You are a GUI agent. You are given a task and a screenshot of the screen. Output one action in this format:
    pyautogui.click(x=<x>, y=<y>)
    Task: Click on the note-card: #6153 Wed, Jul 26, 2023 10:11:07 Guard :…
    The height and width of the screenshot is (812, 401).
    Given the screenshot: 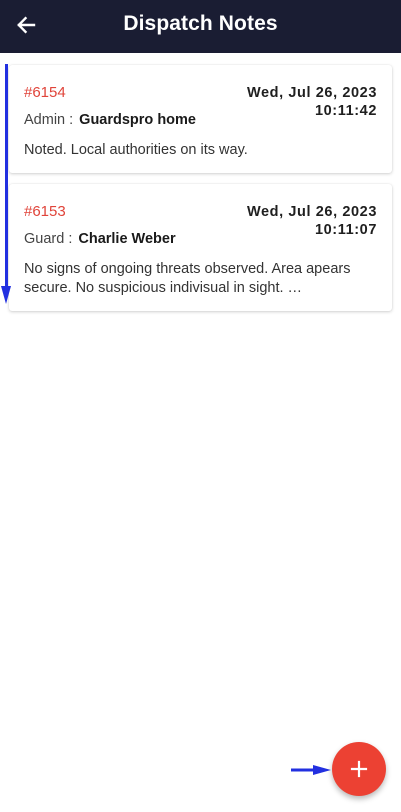 What is the action you would take?
    pyautogui.click(x=200, y=247)
    